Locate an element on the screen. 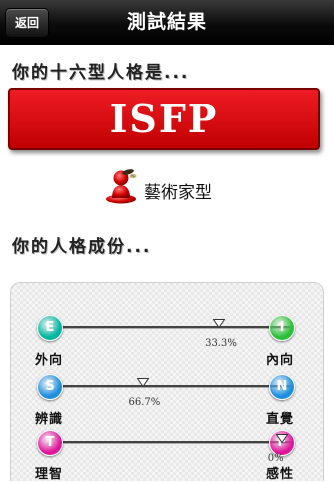  letter-s-icon: S is located at coordinates (50, 387).